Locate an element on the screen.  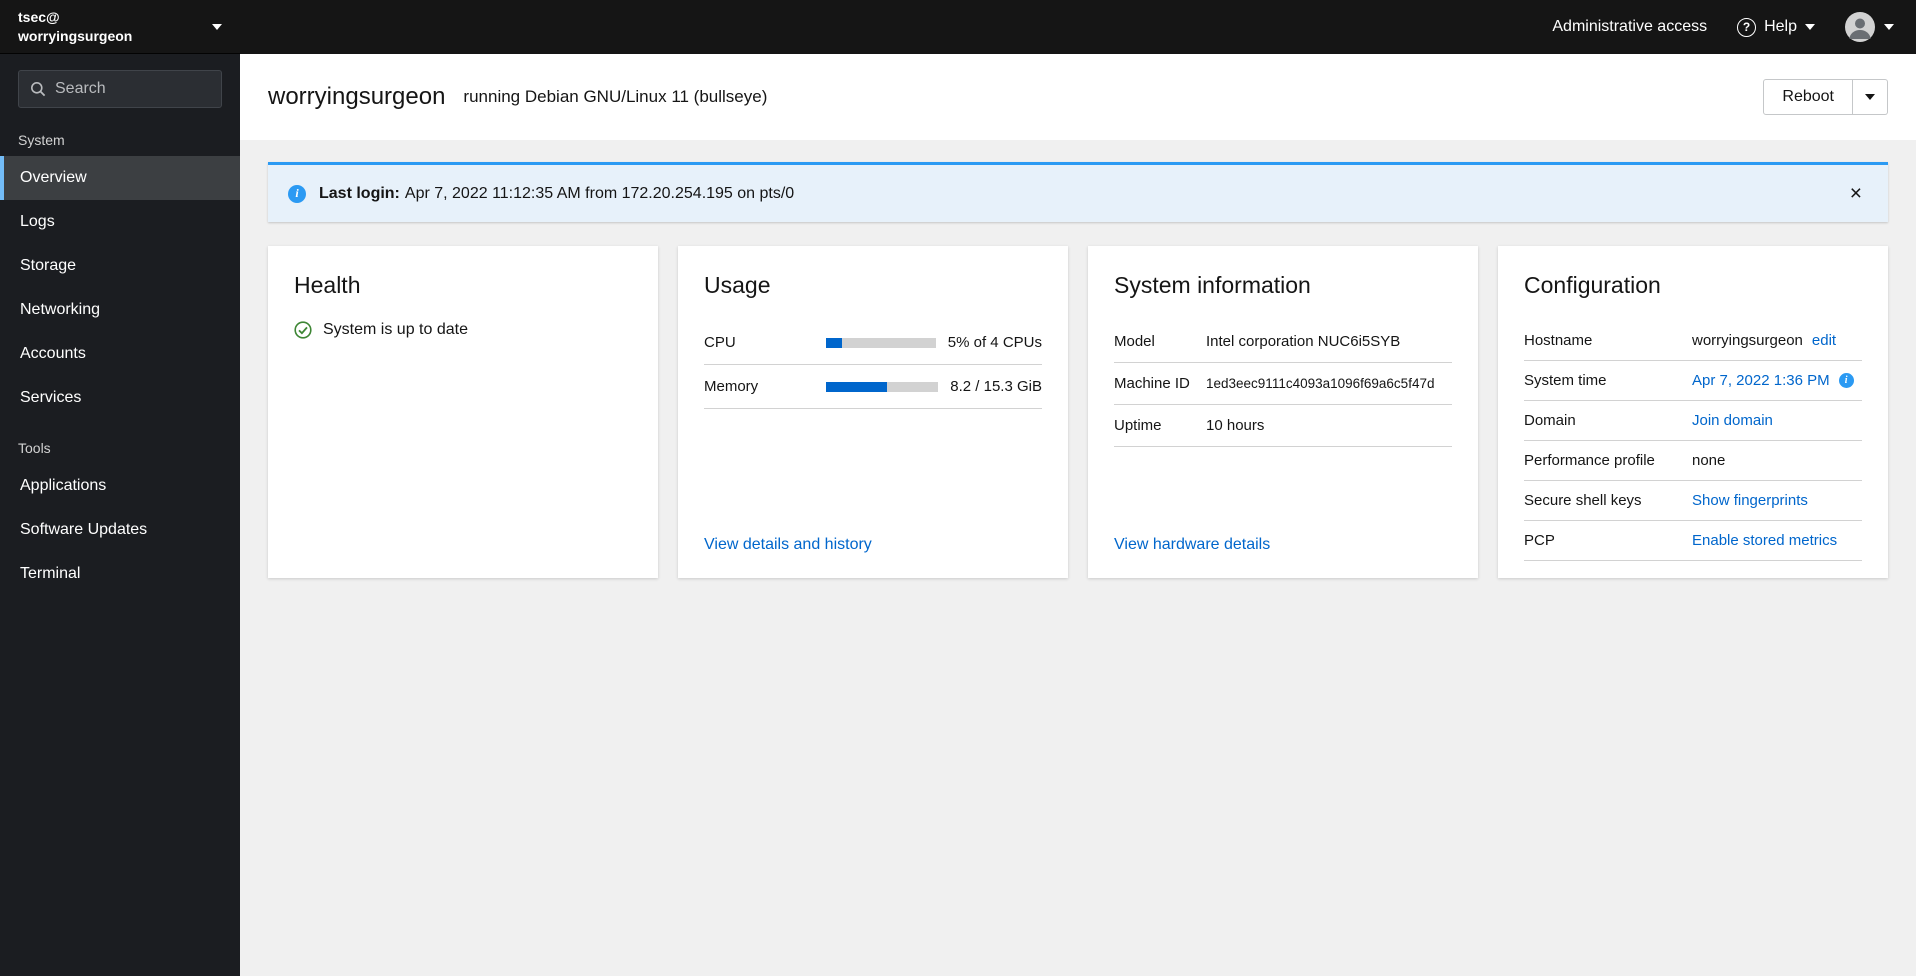
administrative-access-label: Administrative access is located at coordinates (1630, 26).